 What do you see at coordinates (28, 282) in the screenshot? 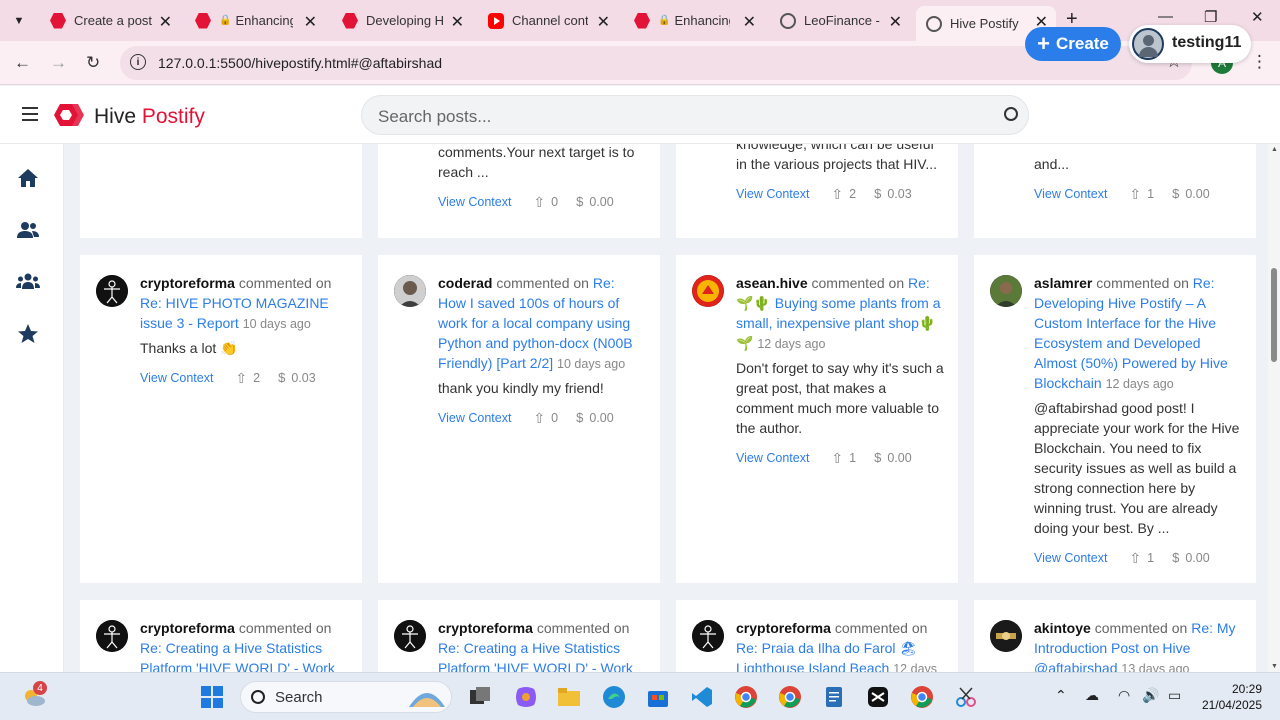
I see `communities-icon` at bounding box center [28, 282].